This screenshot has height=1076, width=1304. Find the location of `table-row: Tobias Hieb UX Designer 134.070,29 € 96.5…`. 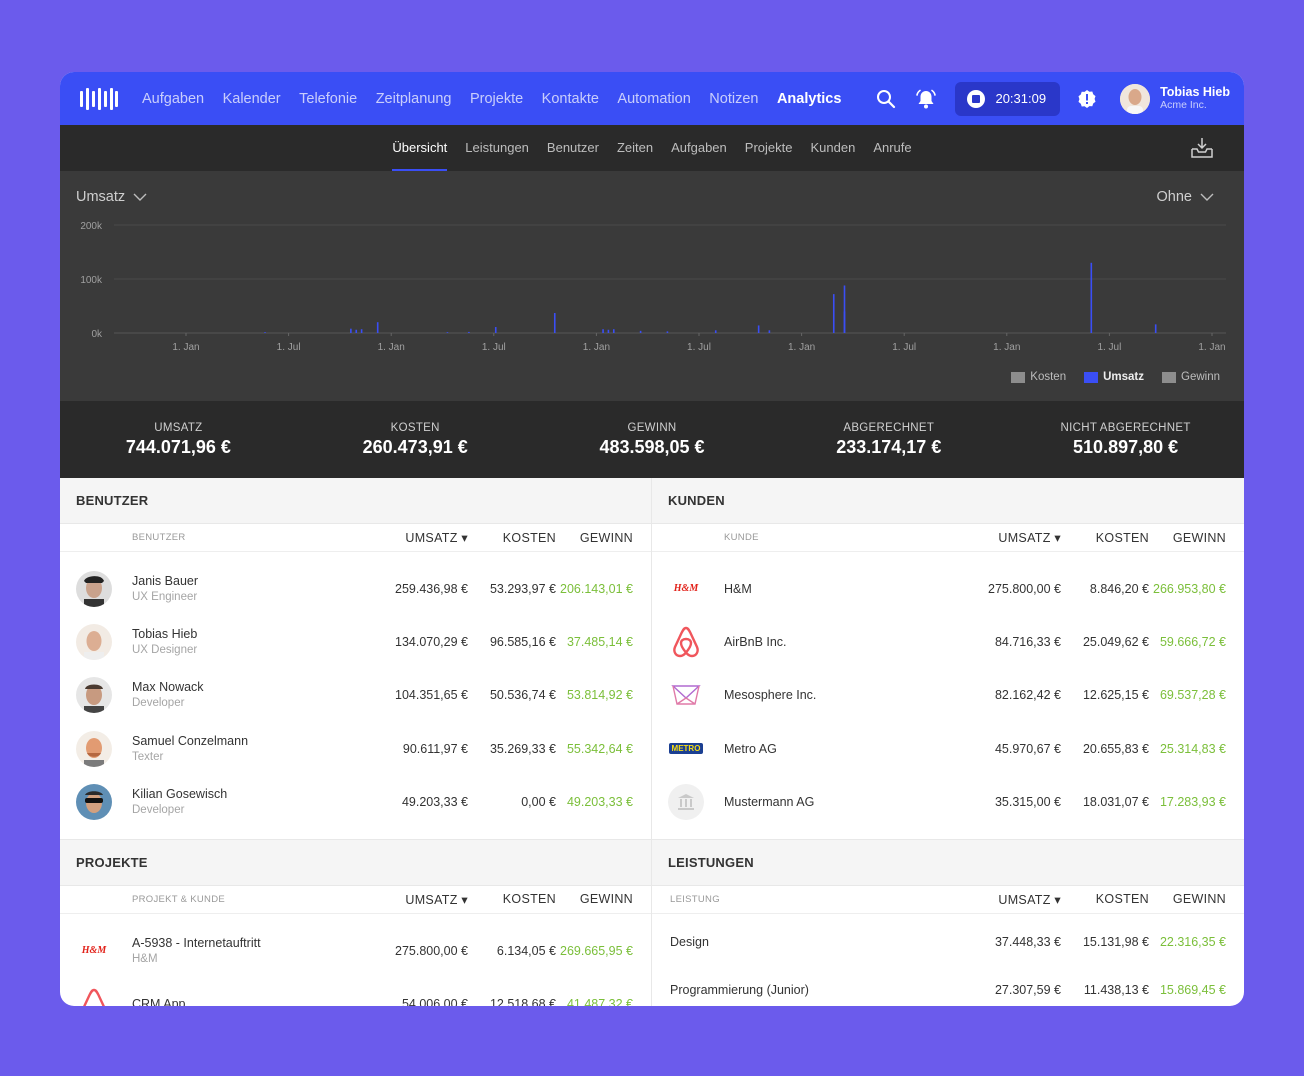

table-row: Tobias Hieb UX Designer 134.070,29 € 96.5… is located at coordinates (355, 641).